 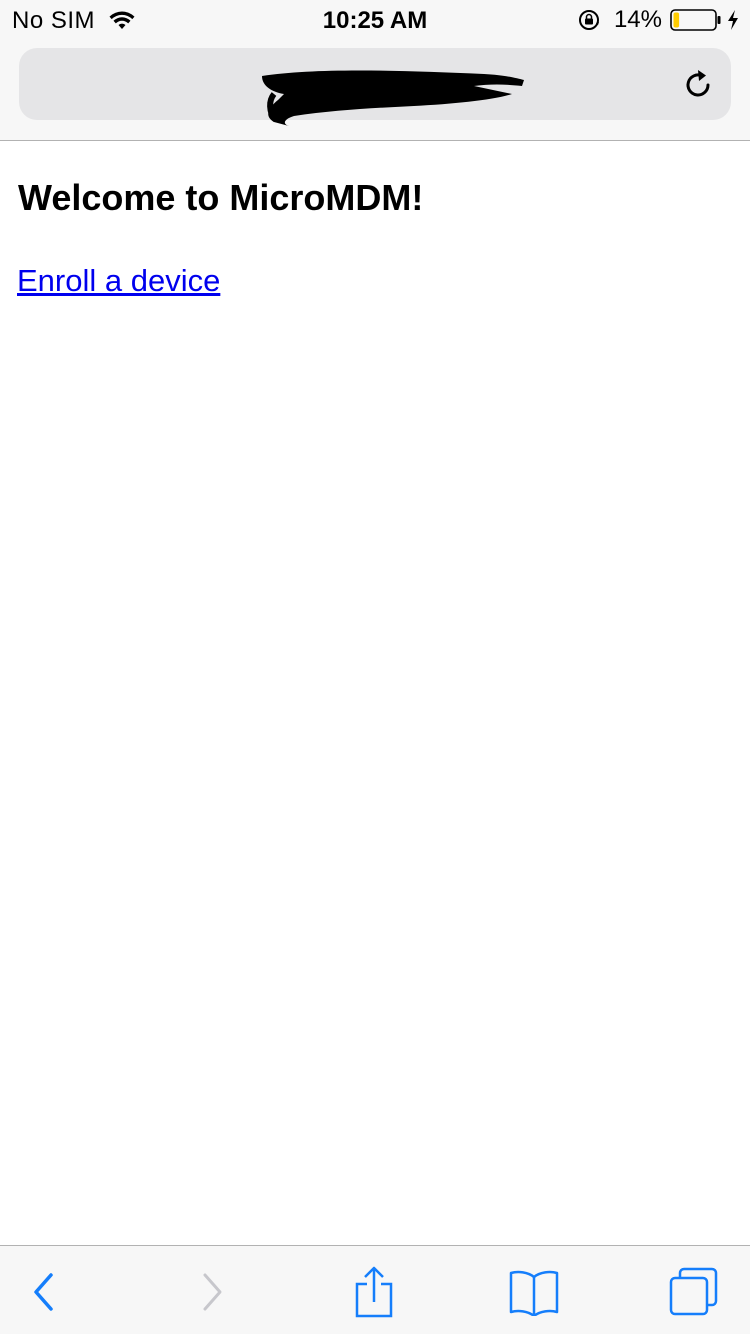 I want to click on bookmarks-button, so click(x=534, y=1292).